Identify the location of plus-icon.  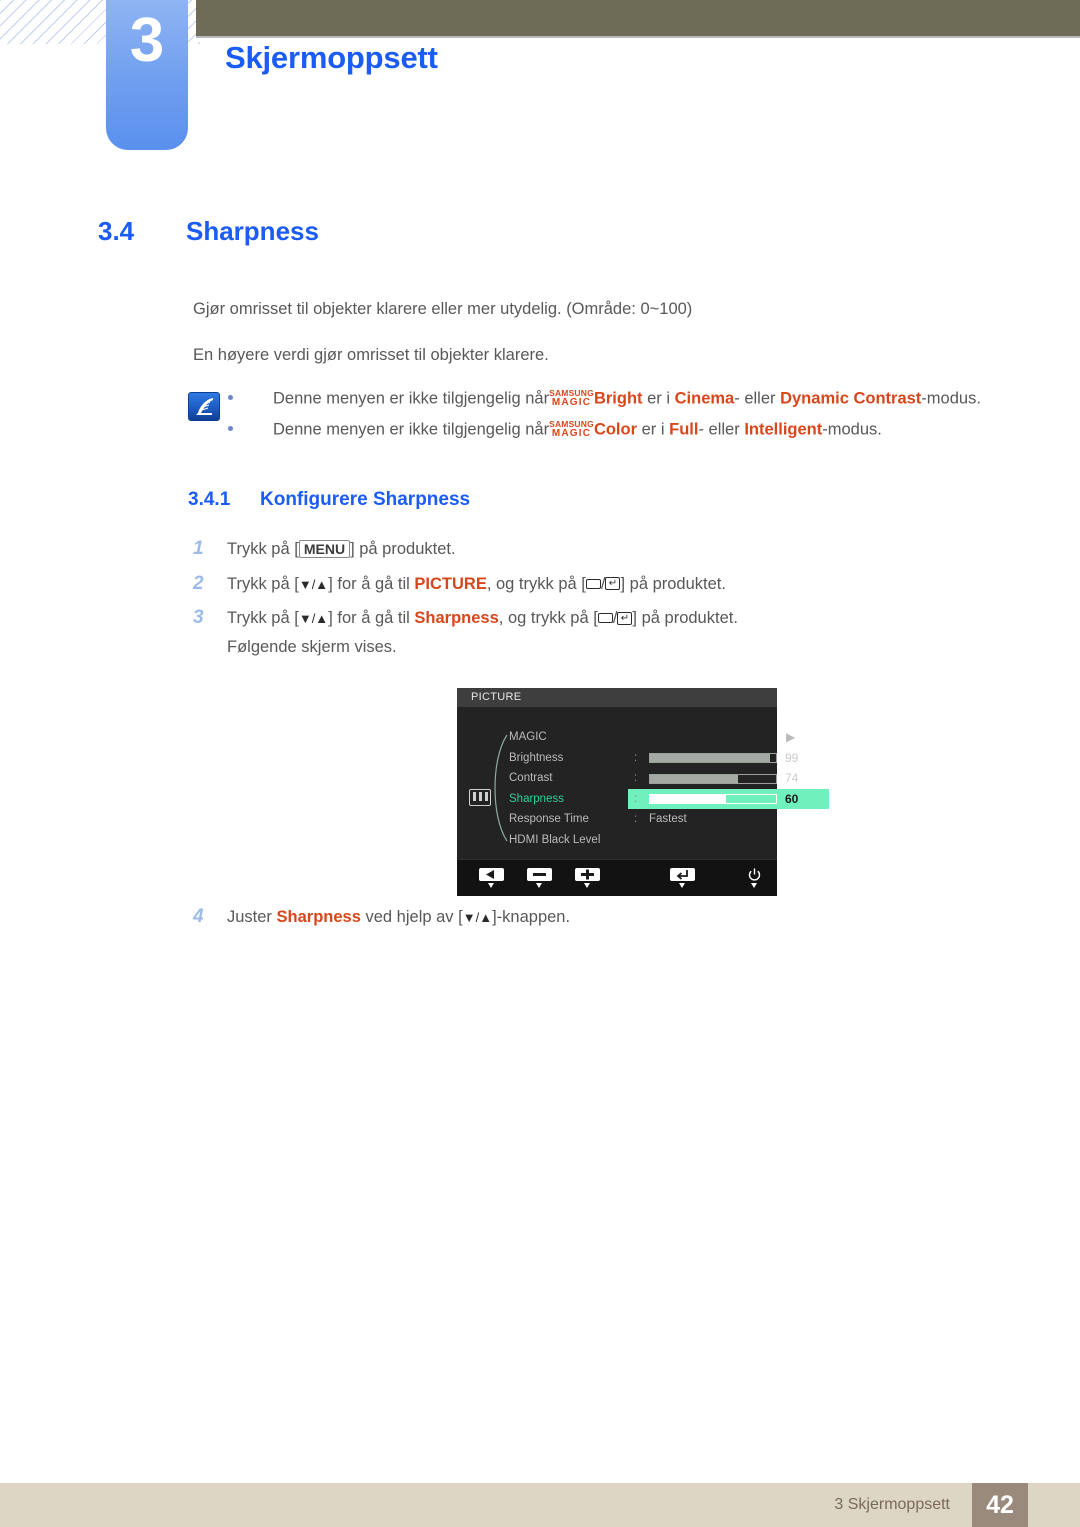
(587, 874).